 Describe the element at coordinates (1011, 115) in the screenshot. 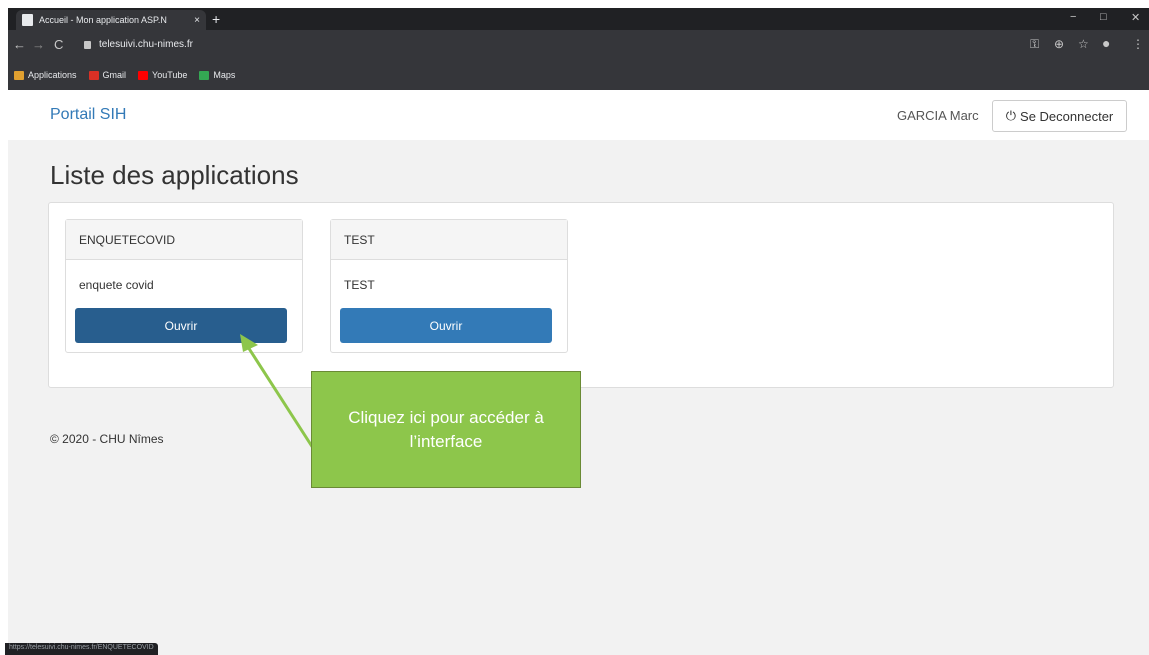

I see `power-icon: ⏻` at that location.